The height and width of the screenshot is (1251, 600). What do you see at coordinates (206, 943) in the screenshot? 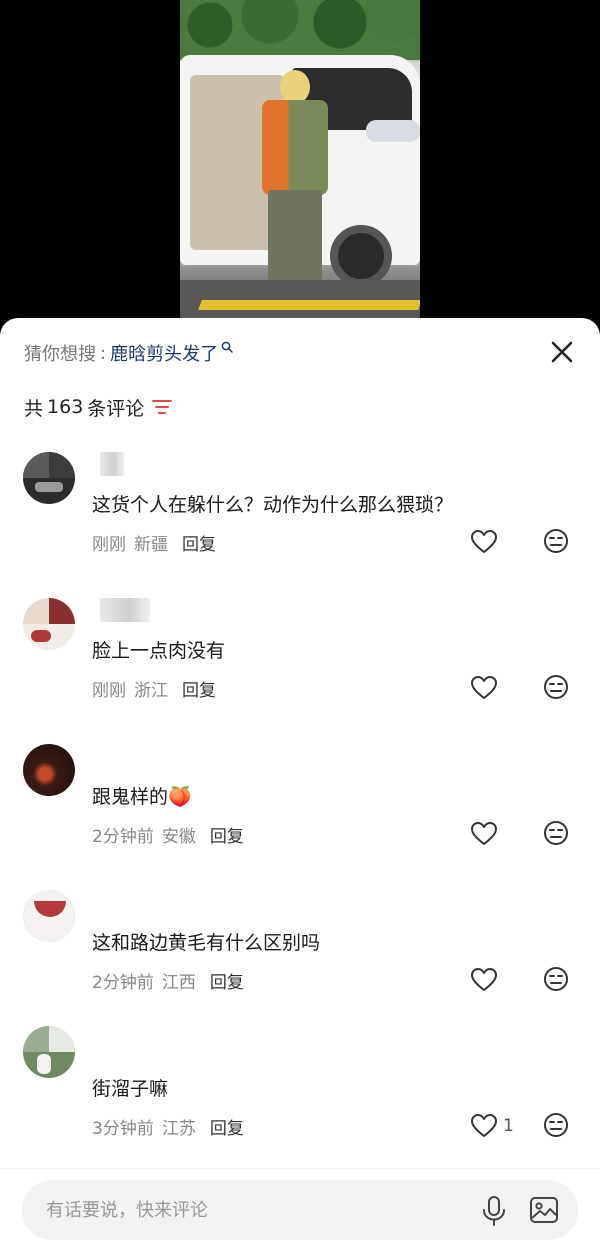
I see `comment-text: 这和路边黄毛有什么区别吗` at bounding box center [206, 943].